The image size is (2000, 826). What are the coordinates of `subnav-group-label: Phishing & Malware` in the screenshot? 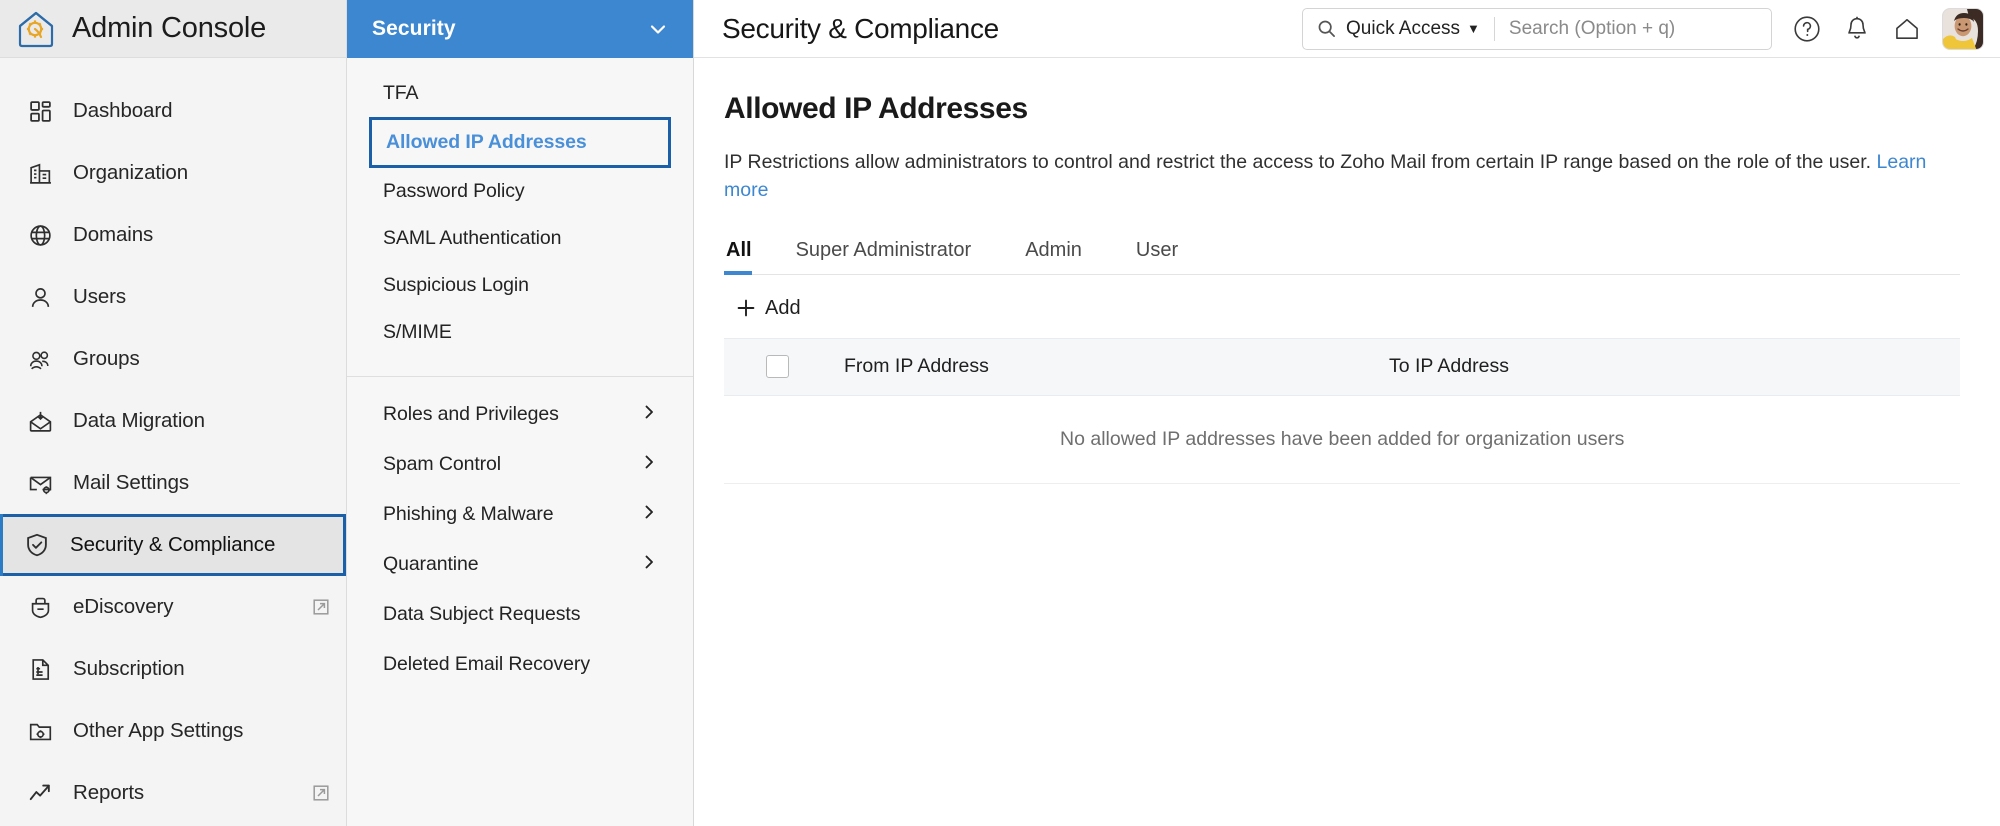 It's located at (468, 513).